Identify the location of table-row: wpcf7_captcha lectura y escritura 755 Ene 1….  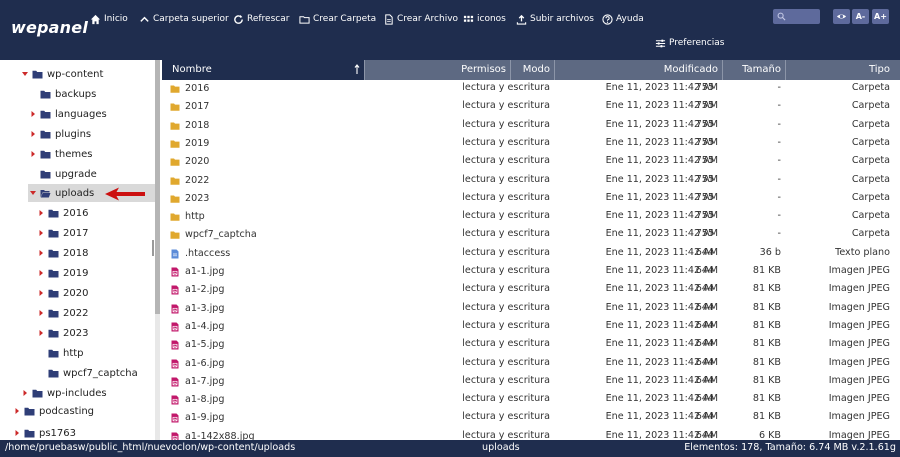
(531, 235).